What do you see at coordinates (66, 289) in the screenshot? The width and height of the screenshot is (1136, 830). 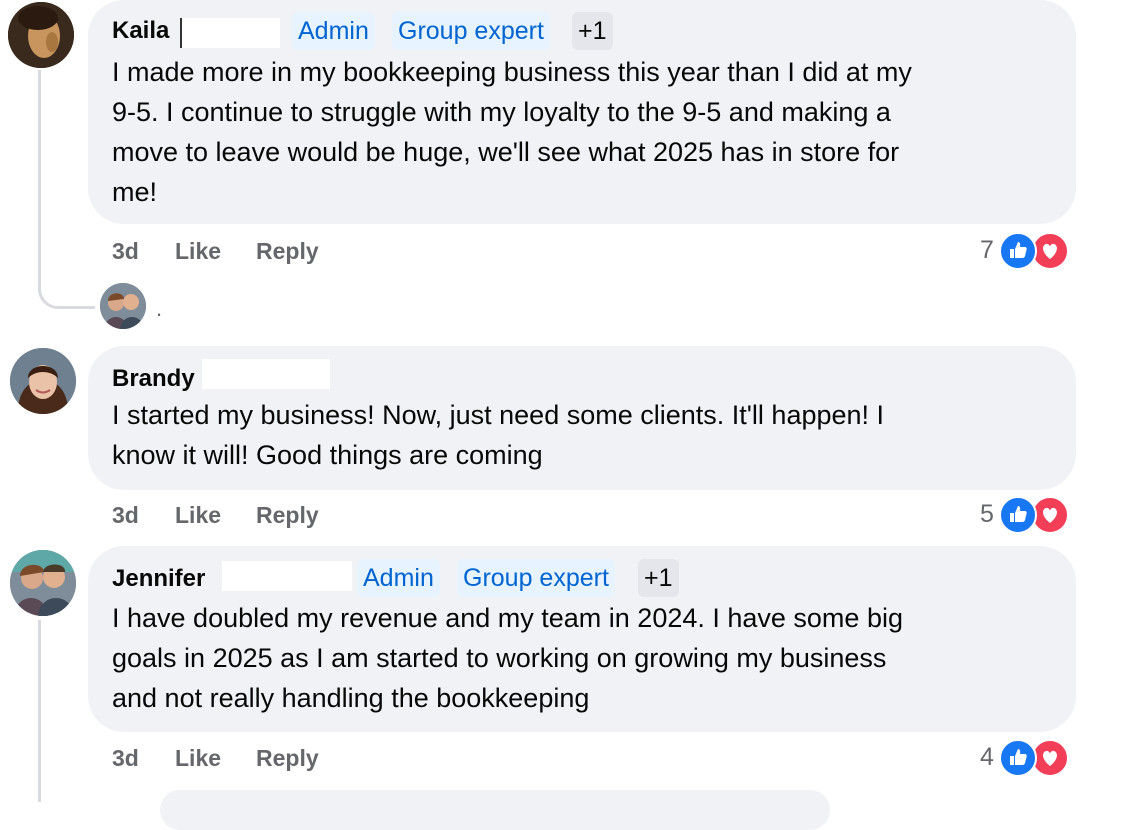 I see `thread-curve` at bounding box center [66, 289].